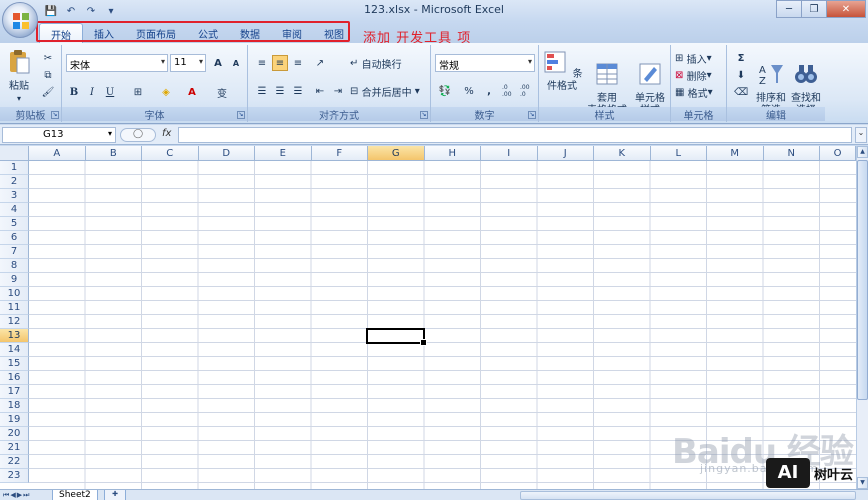 The height and width of the screenshot is (500, 868). Describe the element at coordinates (280, 91) in the screenshot. I see `align-center-icon: ☰` at that location.